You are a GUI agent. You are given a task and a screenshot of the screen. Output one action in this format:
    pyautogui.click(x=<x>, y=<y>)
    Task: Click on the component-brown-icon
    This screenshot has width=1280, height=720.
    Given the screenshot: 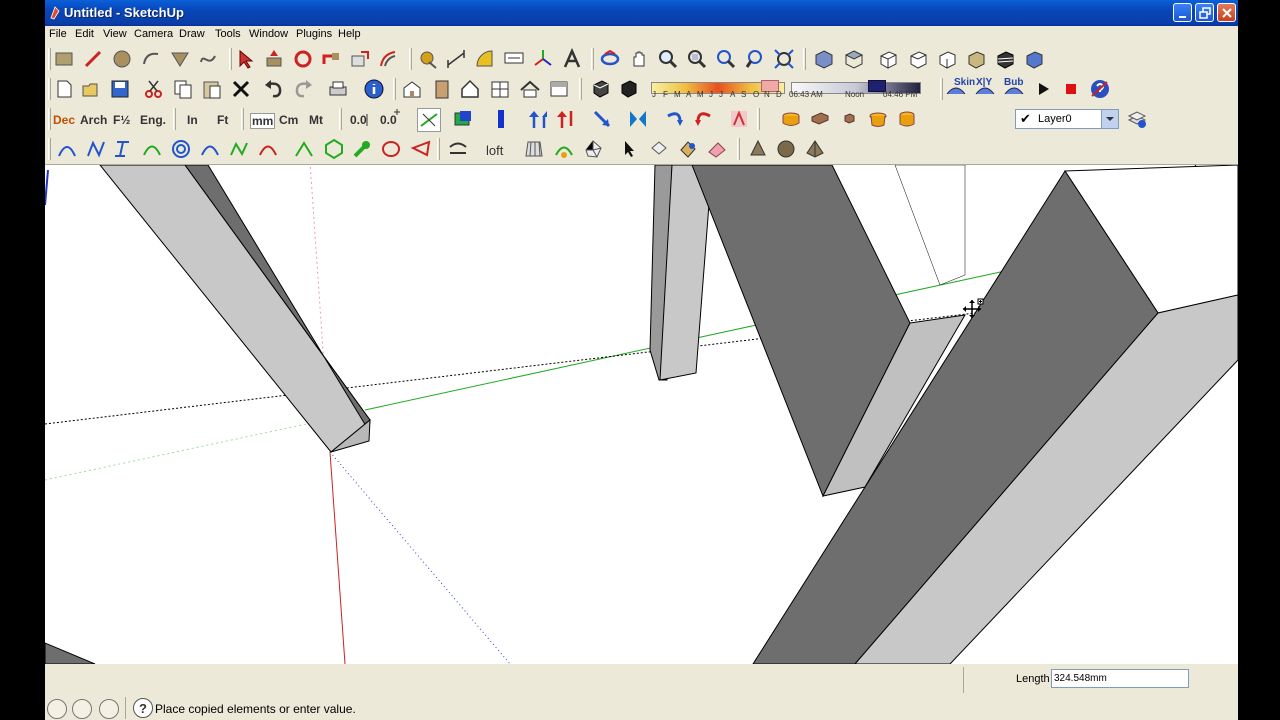 What is the action you would take?
    pyautogui.click(x=820, y=119)
    